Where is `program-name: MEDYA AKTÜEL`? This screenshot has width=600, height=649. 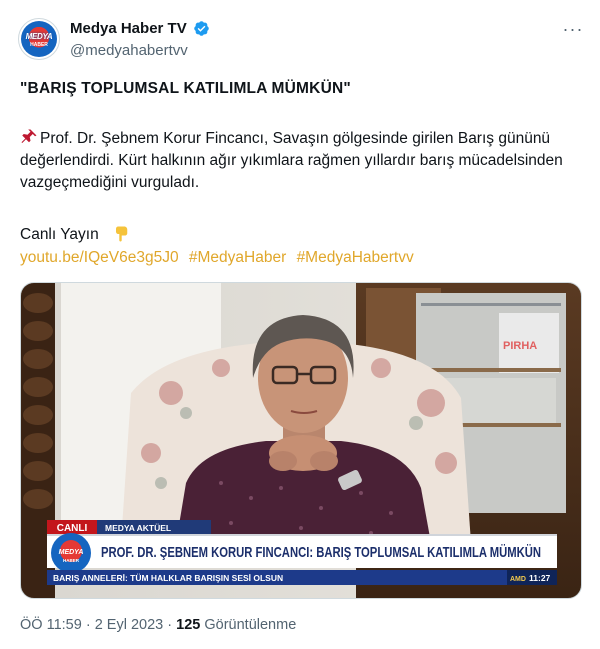 program-name: MEDYA AKTÜEL is located at coordinates (138, 528).